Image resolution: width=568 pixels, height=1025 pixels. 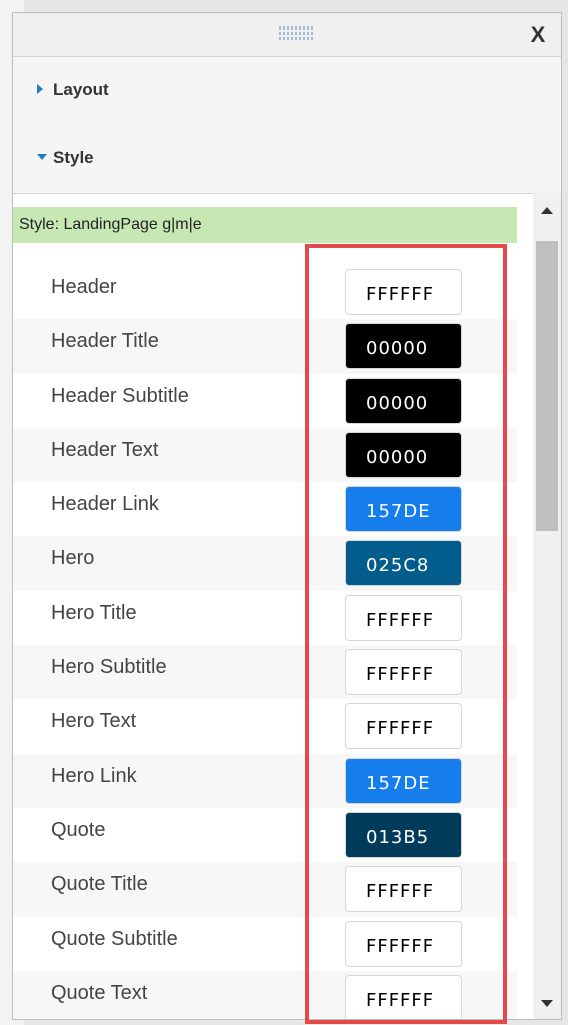 I want to click on style-banner: Style: LandingPage g|m|e, so click(x=265, y=225).